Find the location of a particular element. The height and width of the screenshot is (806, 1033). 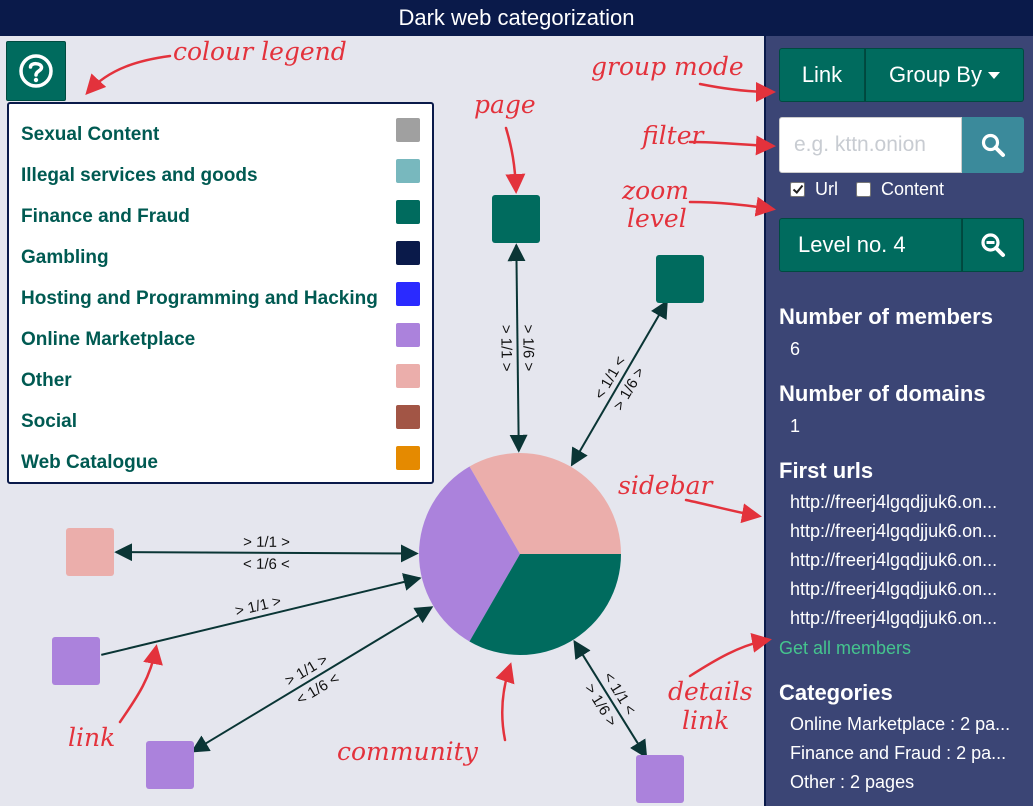

legend-label: Finance and Fraud is located at coordinates (105, 216).